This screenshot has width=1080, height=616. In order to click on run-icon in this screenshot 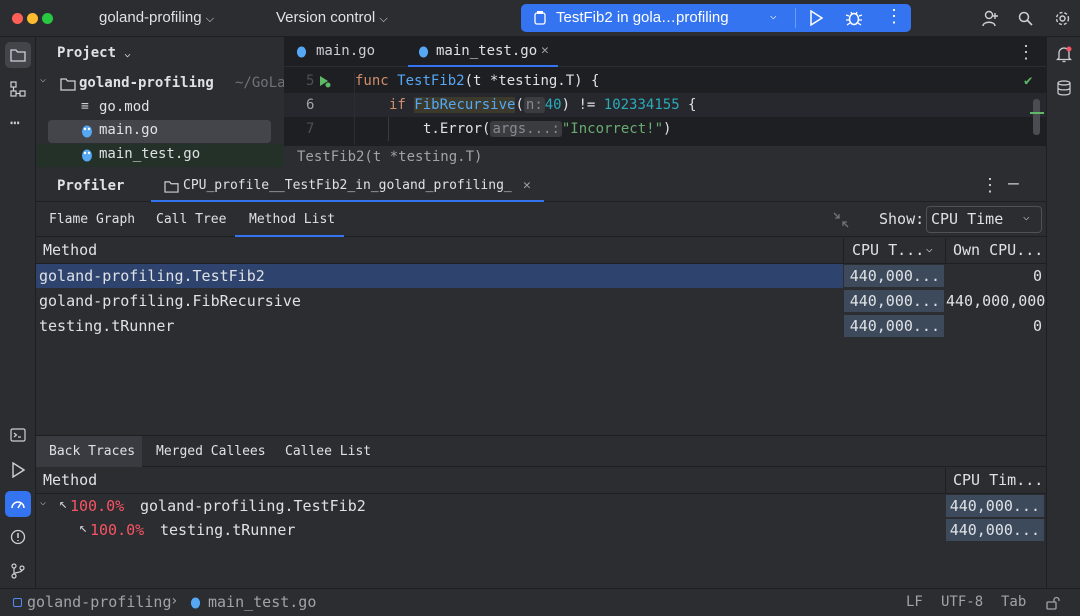, I will do `click(816, 18)`.